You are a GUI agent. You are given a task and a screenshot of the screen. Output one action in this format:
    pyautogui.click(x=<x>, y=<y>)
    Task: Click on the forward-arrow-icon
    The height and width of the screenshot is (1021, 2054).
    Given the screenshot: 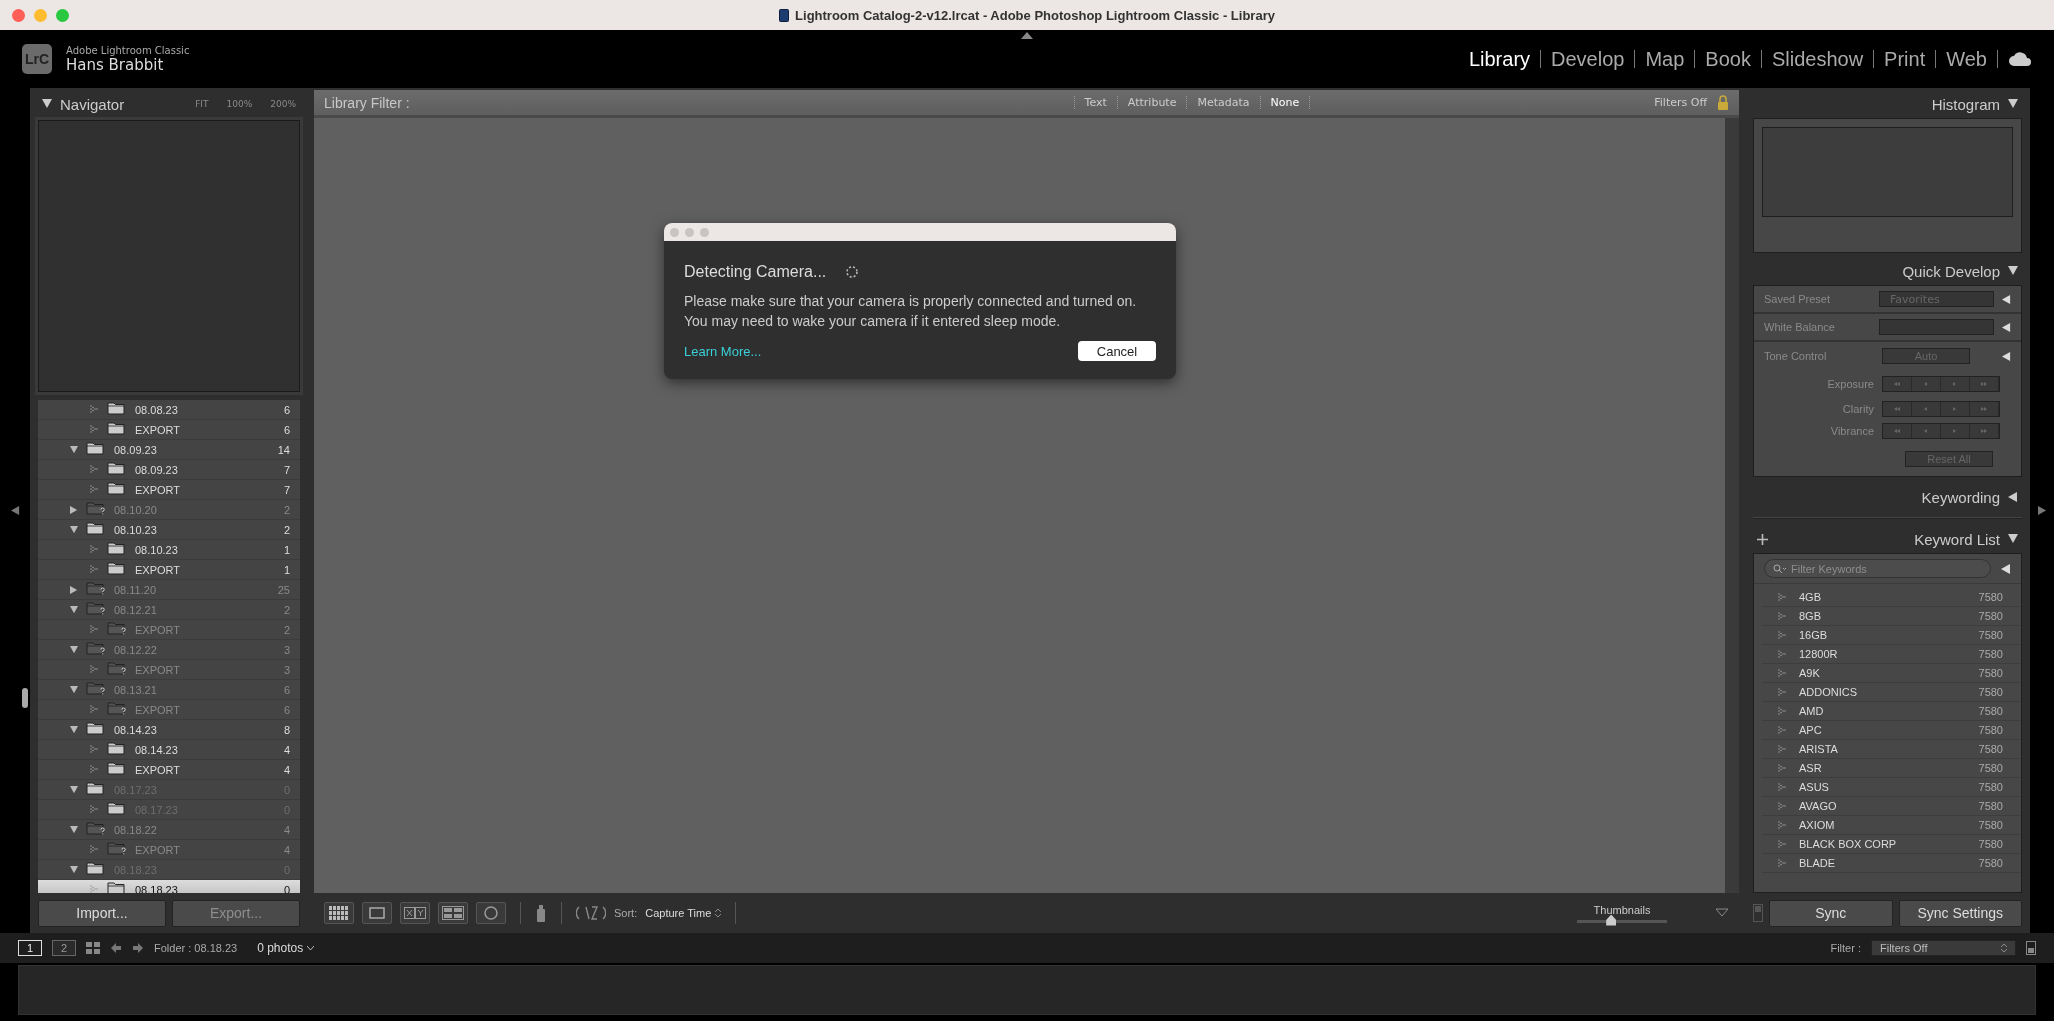 What is the action you would take?
    pyautogui.click(x=138, y=948)
    